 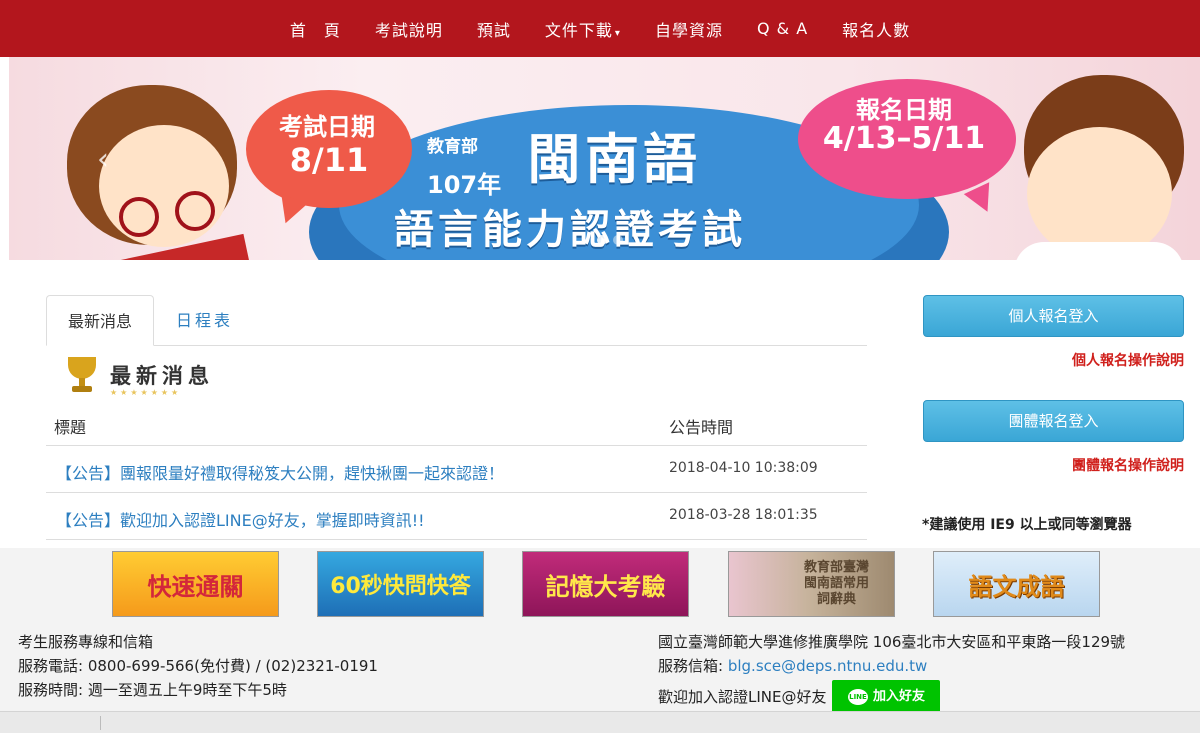 I want to click on line-text: 歡迎加入認證LINE@好友, so click(x=742, y=697).